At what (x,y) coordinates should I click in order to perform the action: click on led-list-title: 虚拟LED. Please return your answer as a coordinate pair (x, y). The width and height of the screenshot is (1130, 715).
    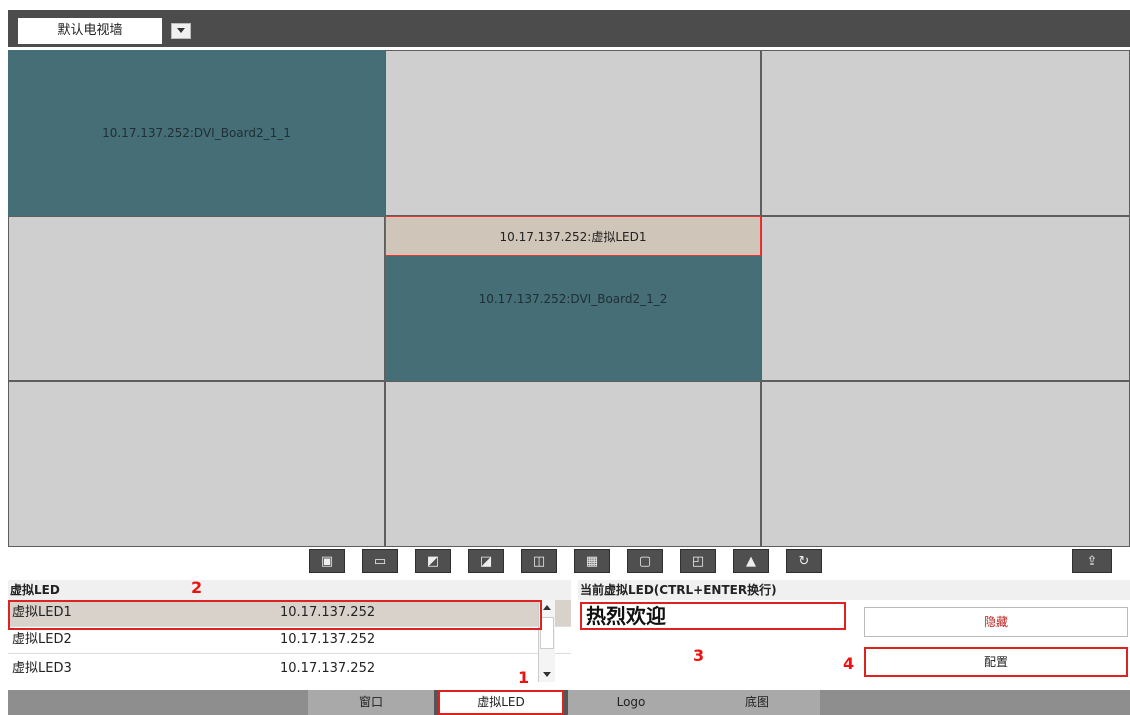
    Looking at the image, I should click on (289, 590).